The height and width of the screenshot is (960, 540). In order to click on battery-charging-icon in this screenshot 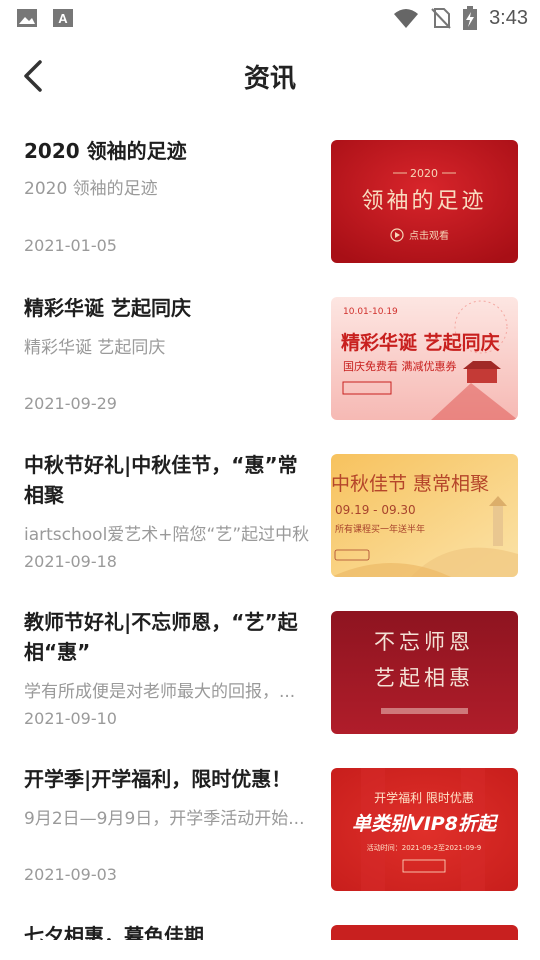, I will do `click(470, 18)`.